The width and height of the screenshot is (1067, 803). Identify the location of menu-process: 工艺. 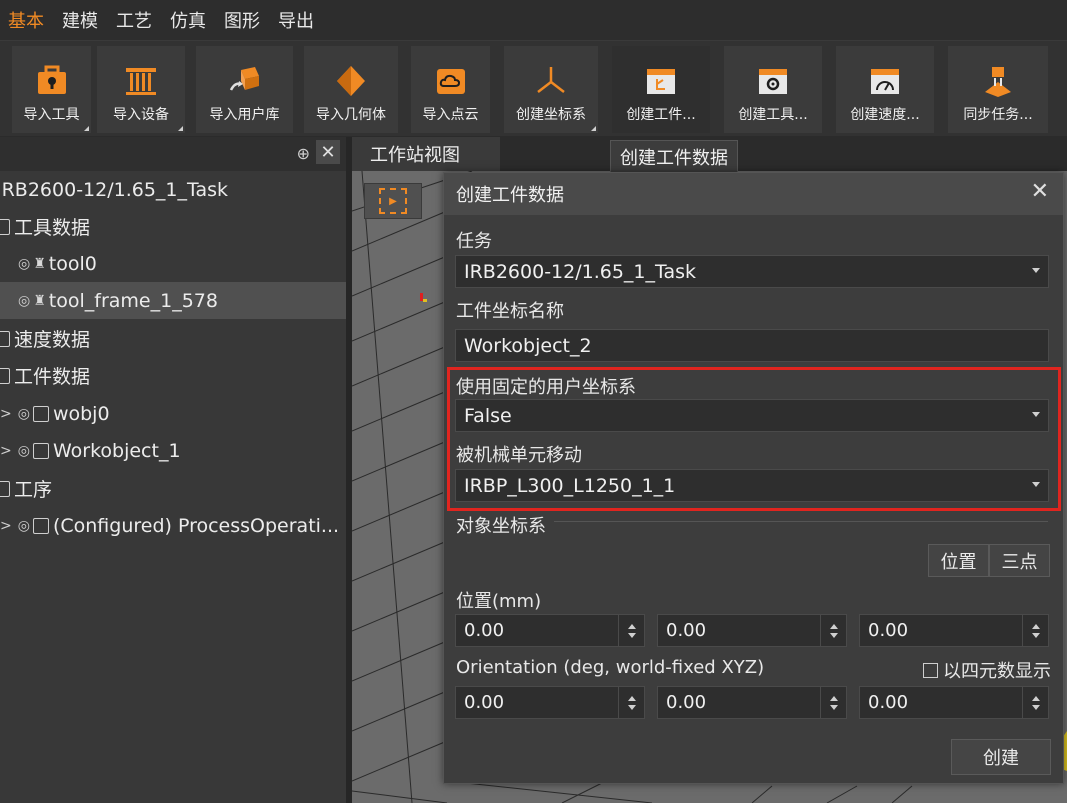
(134, 20).